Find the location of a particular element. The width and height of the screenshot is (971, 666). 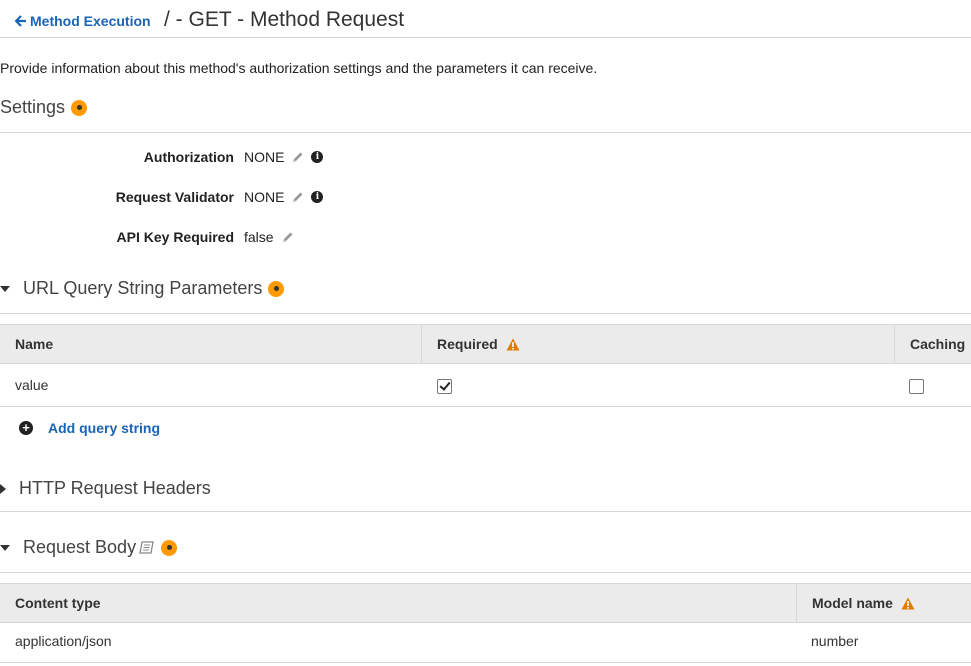

request-body-table-header: Content type Model name is located at coordinates (485, 603).